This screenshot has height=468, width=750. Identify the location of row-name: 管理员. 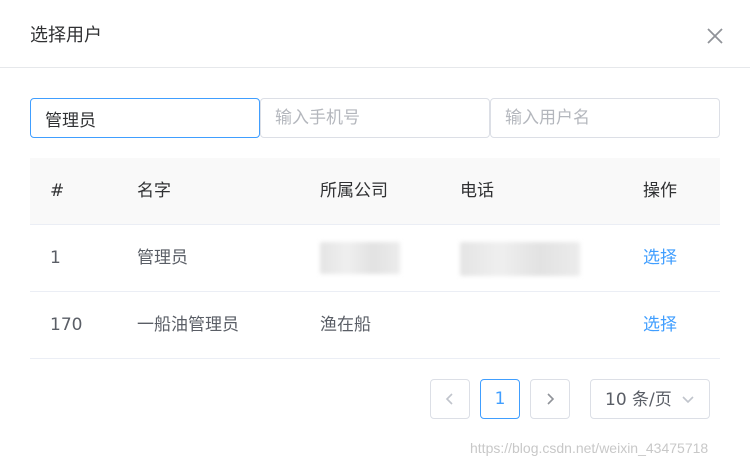
(162, 258).